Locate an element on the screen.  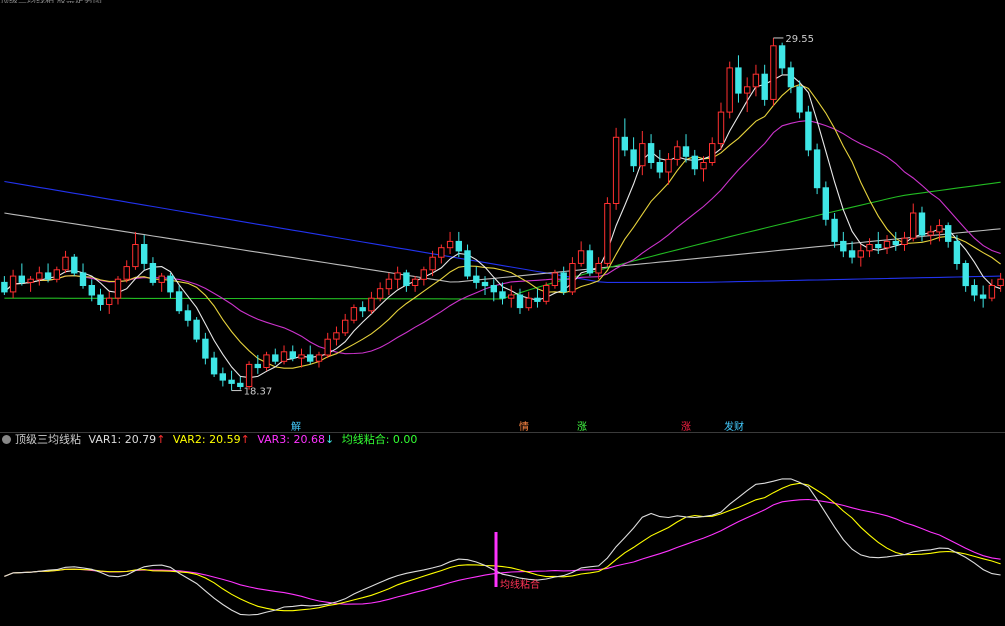
collapse-icon is located at coordinates (6, 439).